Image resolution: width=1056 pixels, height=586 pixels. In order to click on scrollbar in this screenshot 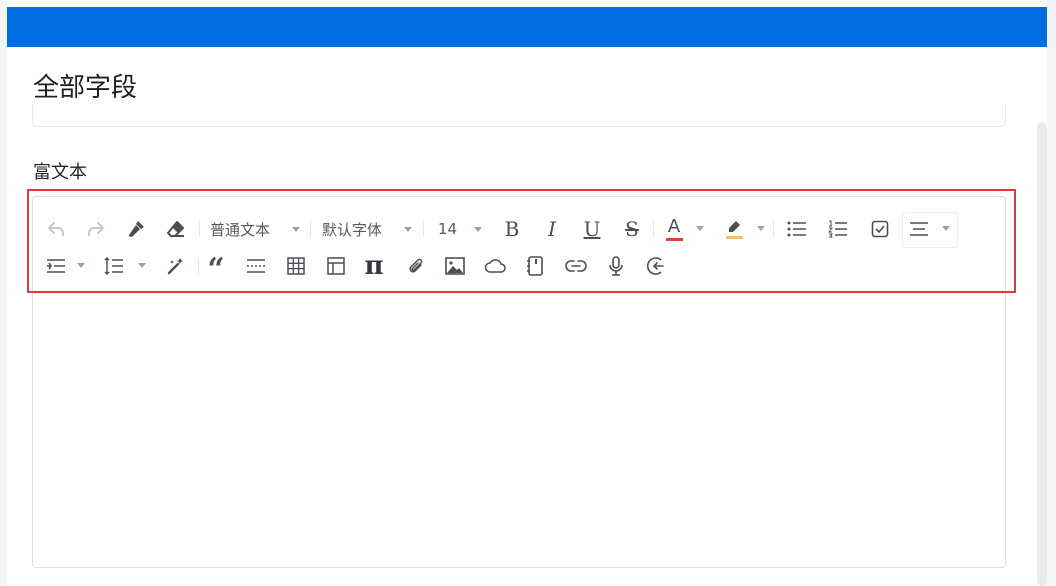, I will do `click(1042, 354)`.